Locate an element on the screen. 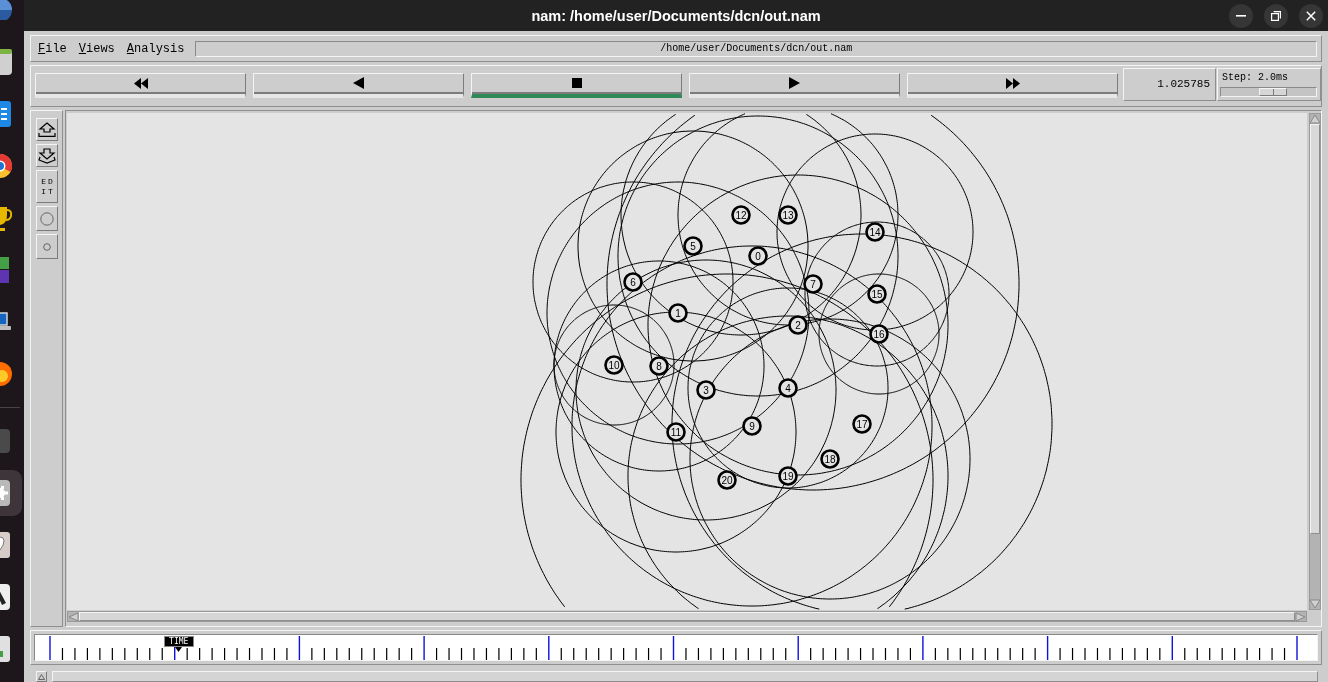 Image resolution: width=1328 pixels, height=682 pixels. window-title: nam: /home/user/Documents/dcn/out.nam is located at coordinates (676, 15).